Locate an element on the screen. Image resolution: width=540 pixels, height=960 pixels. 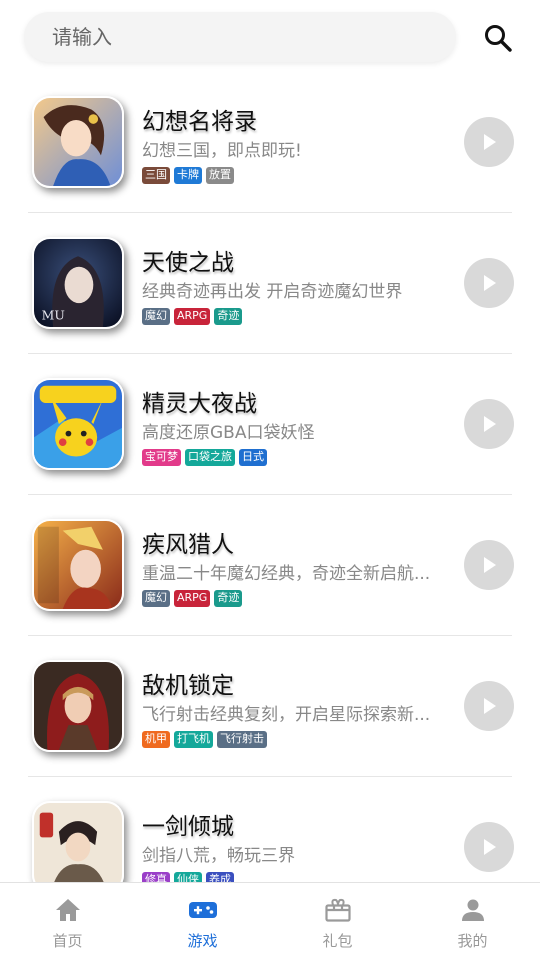
game-tags: 机甲 打飞机 飞行射击 is located at coordinates (204, 739).